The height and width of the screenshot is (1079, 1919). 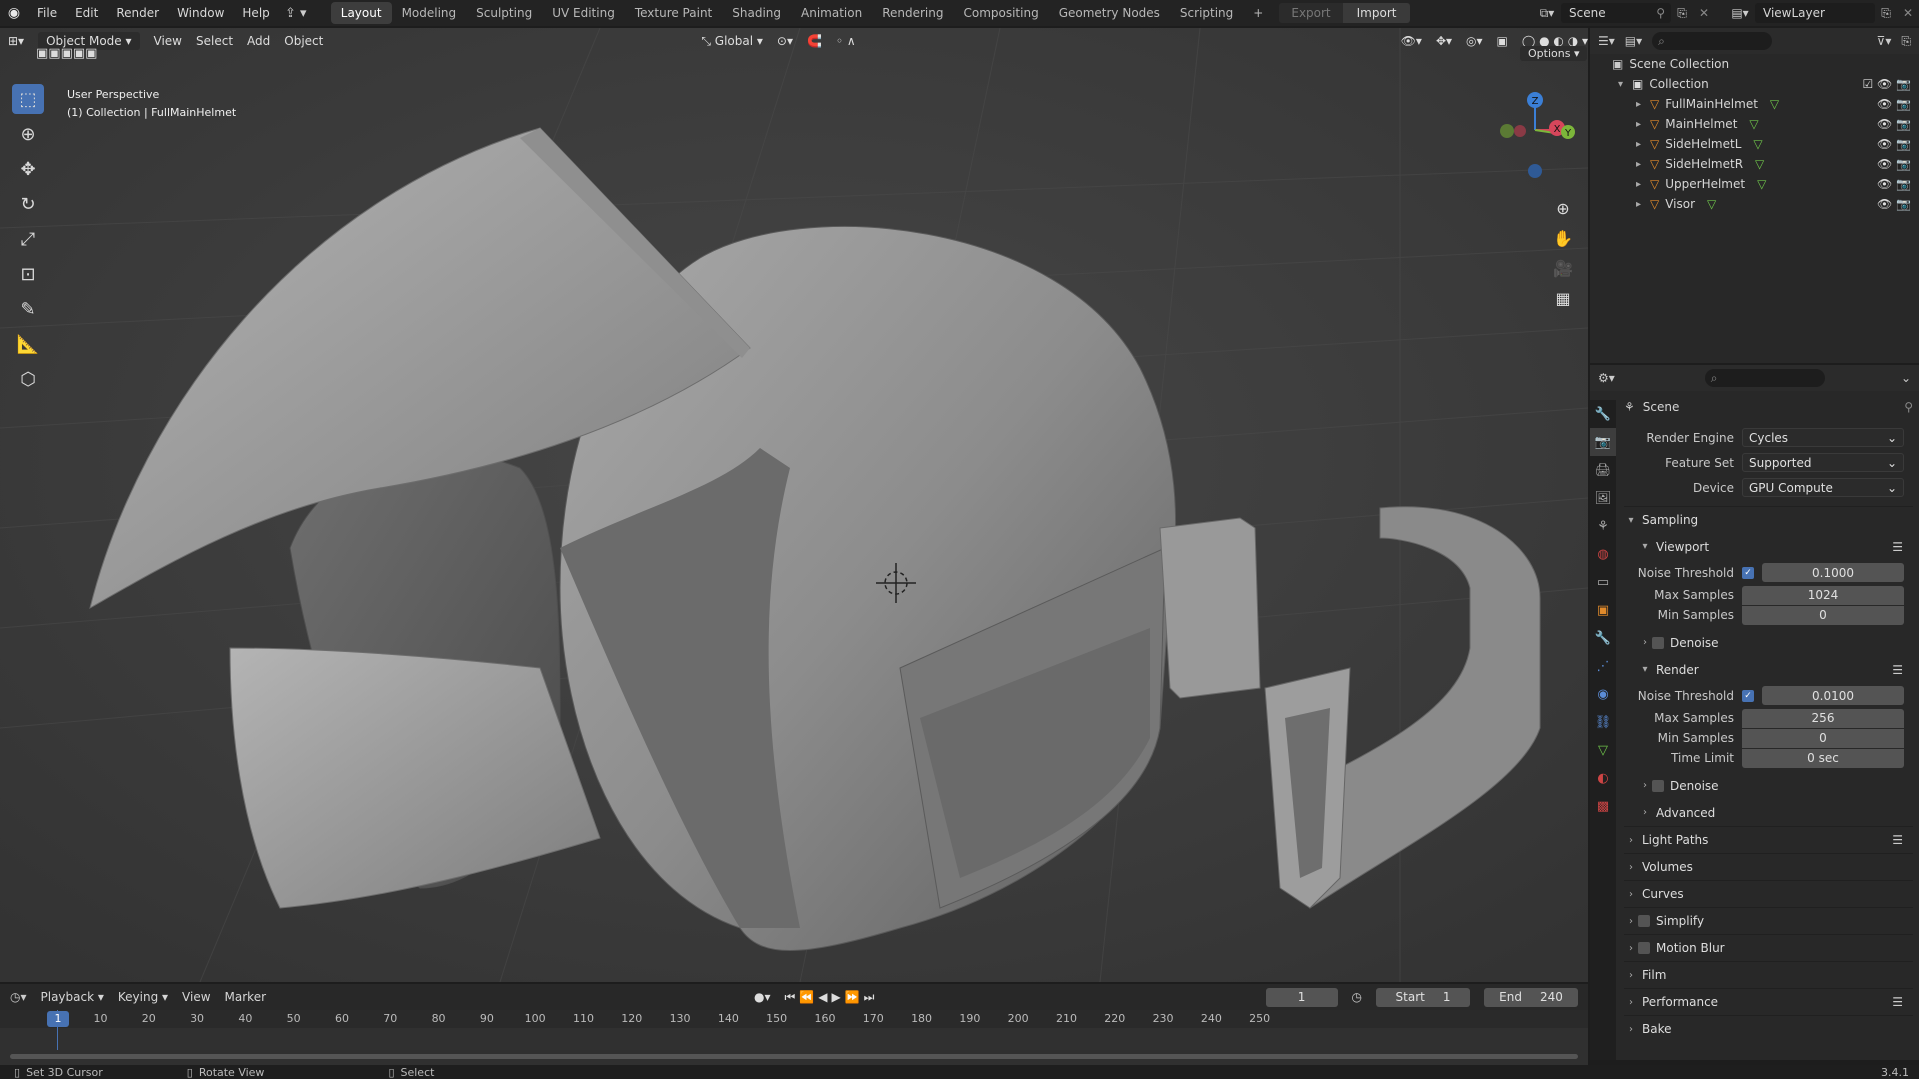 I want to click on motion-blur-checkbox, so click(x=1644, y=948).